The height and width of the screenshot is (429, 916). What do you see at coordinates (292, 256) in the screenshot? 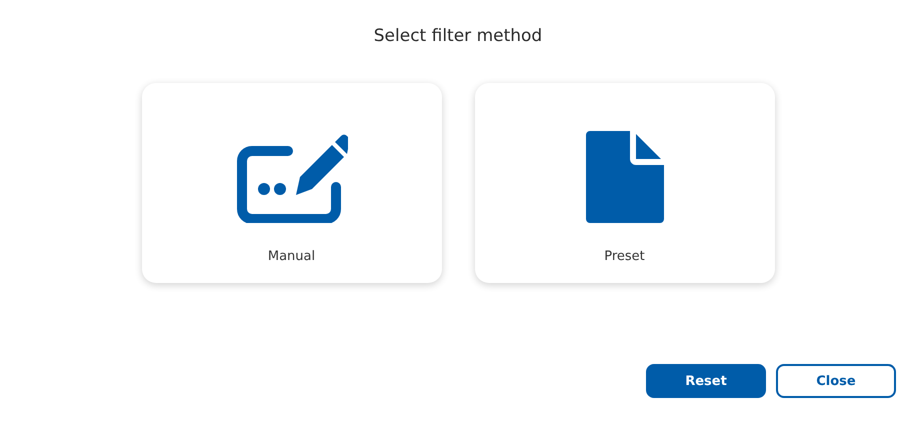
I see `option-label: Manual` at bounding box center [292, 256].